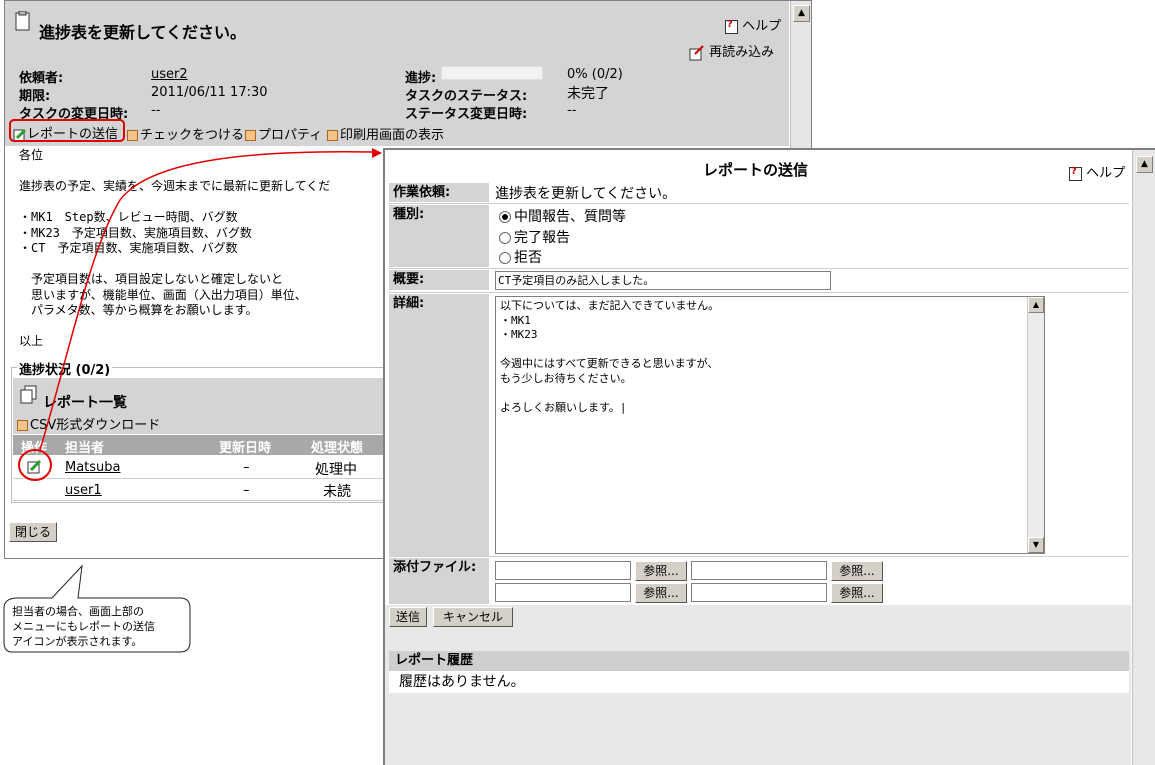 Image resolution: width=1155 pixels, height=765 pixels. What do you see at coordinates (466, 114) in the screenshot?
I see `status-changed-label: ステータス変更日時:` at bounding box center [466, 114].